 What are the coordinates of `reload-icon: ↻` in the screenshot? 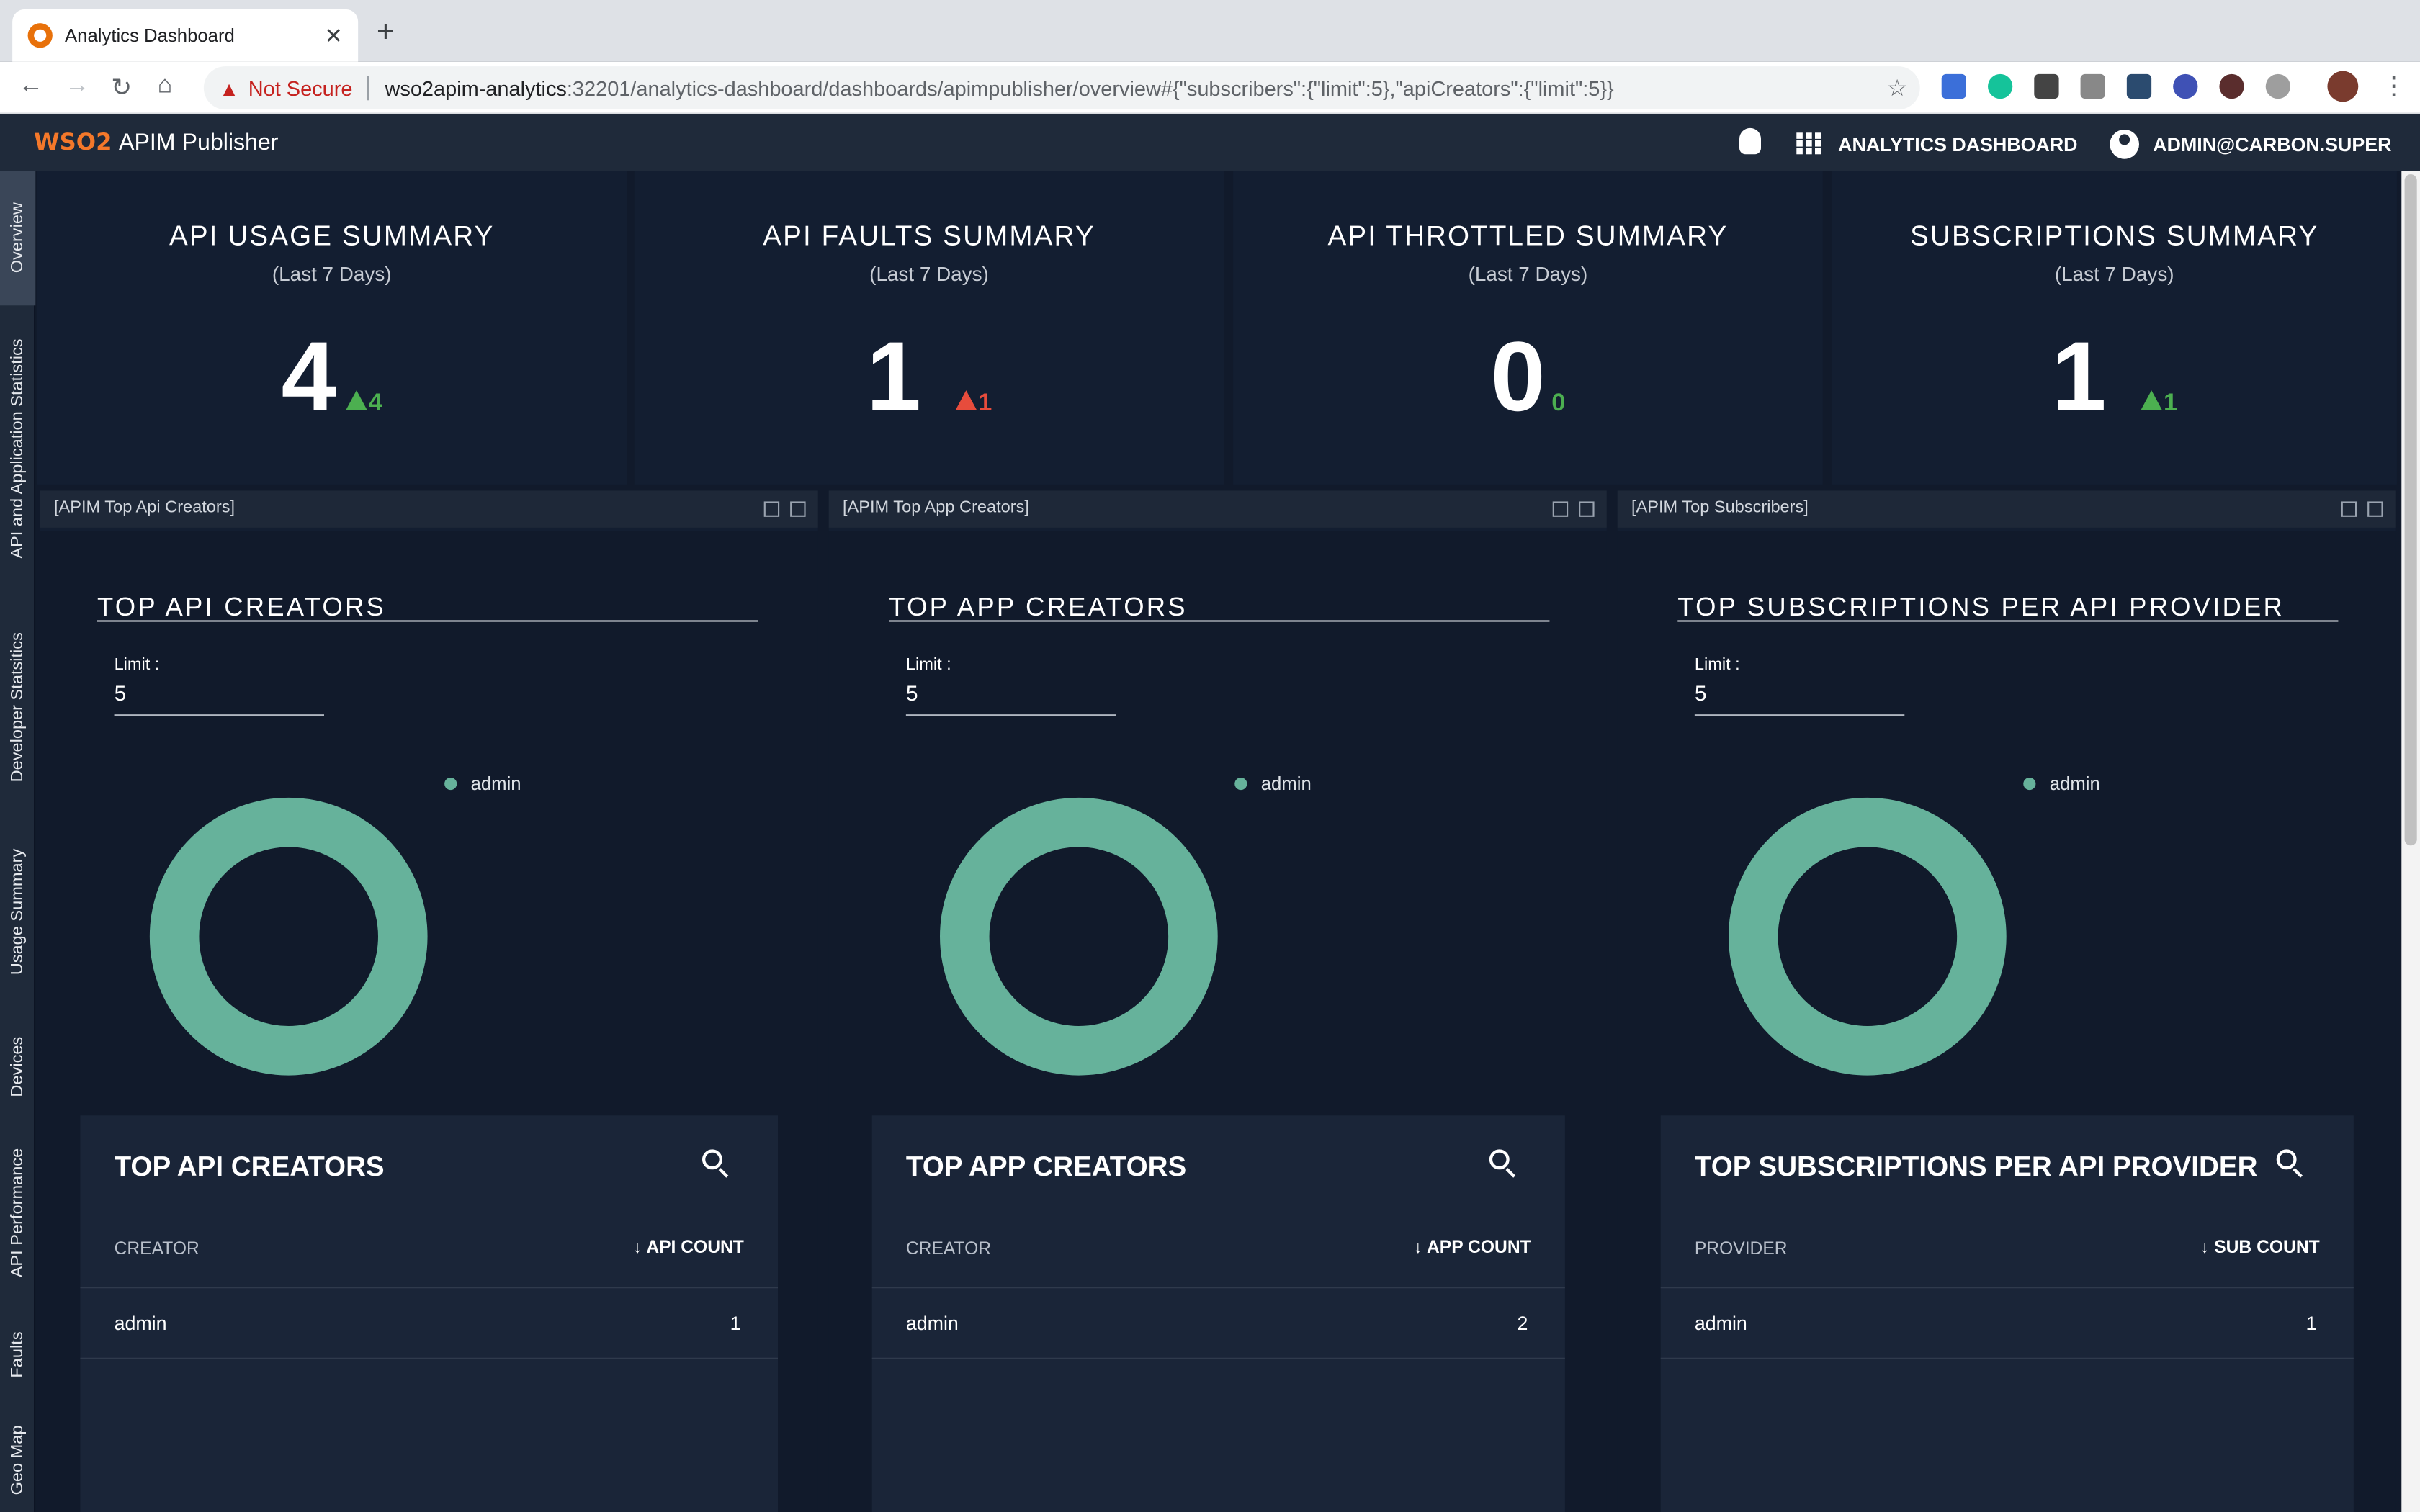 It's located at (122, 88).